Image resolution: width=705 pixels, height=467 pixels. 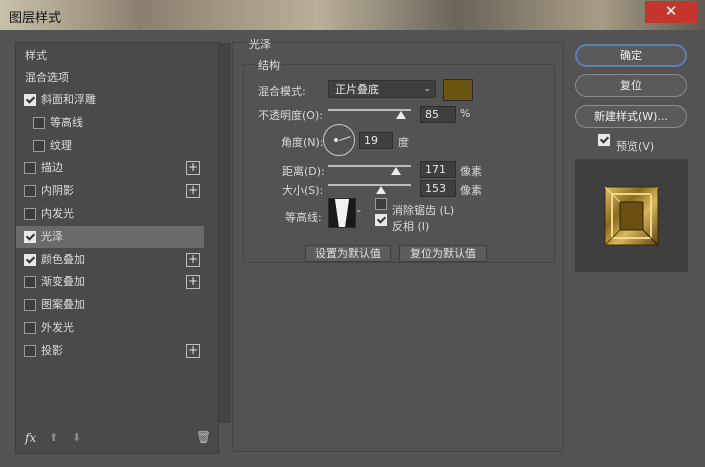 I want to click on satin-color-swatch, so click(x=458, y=90).